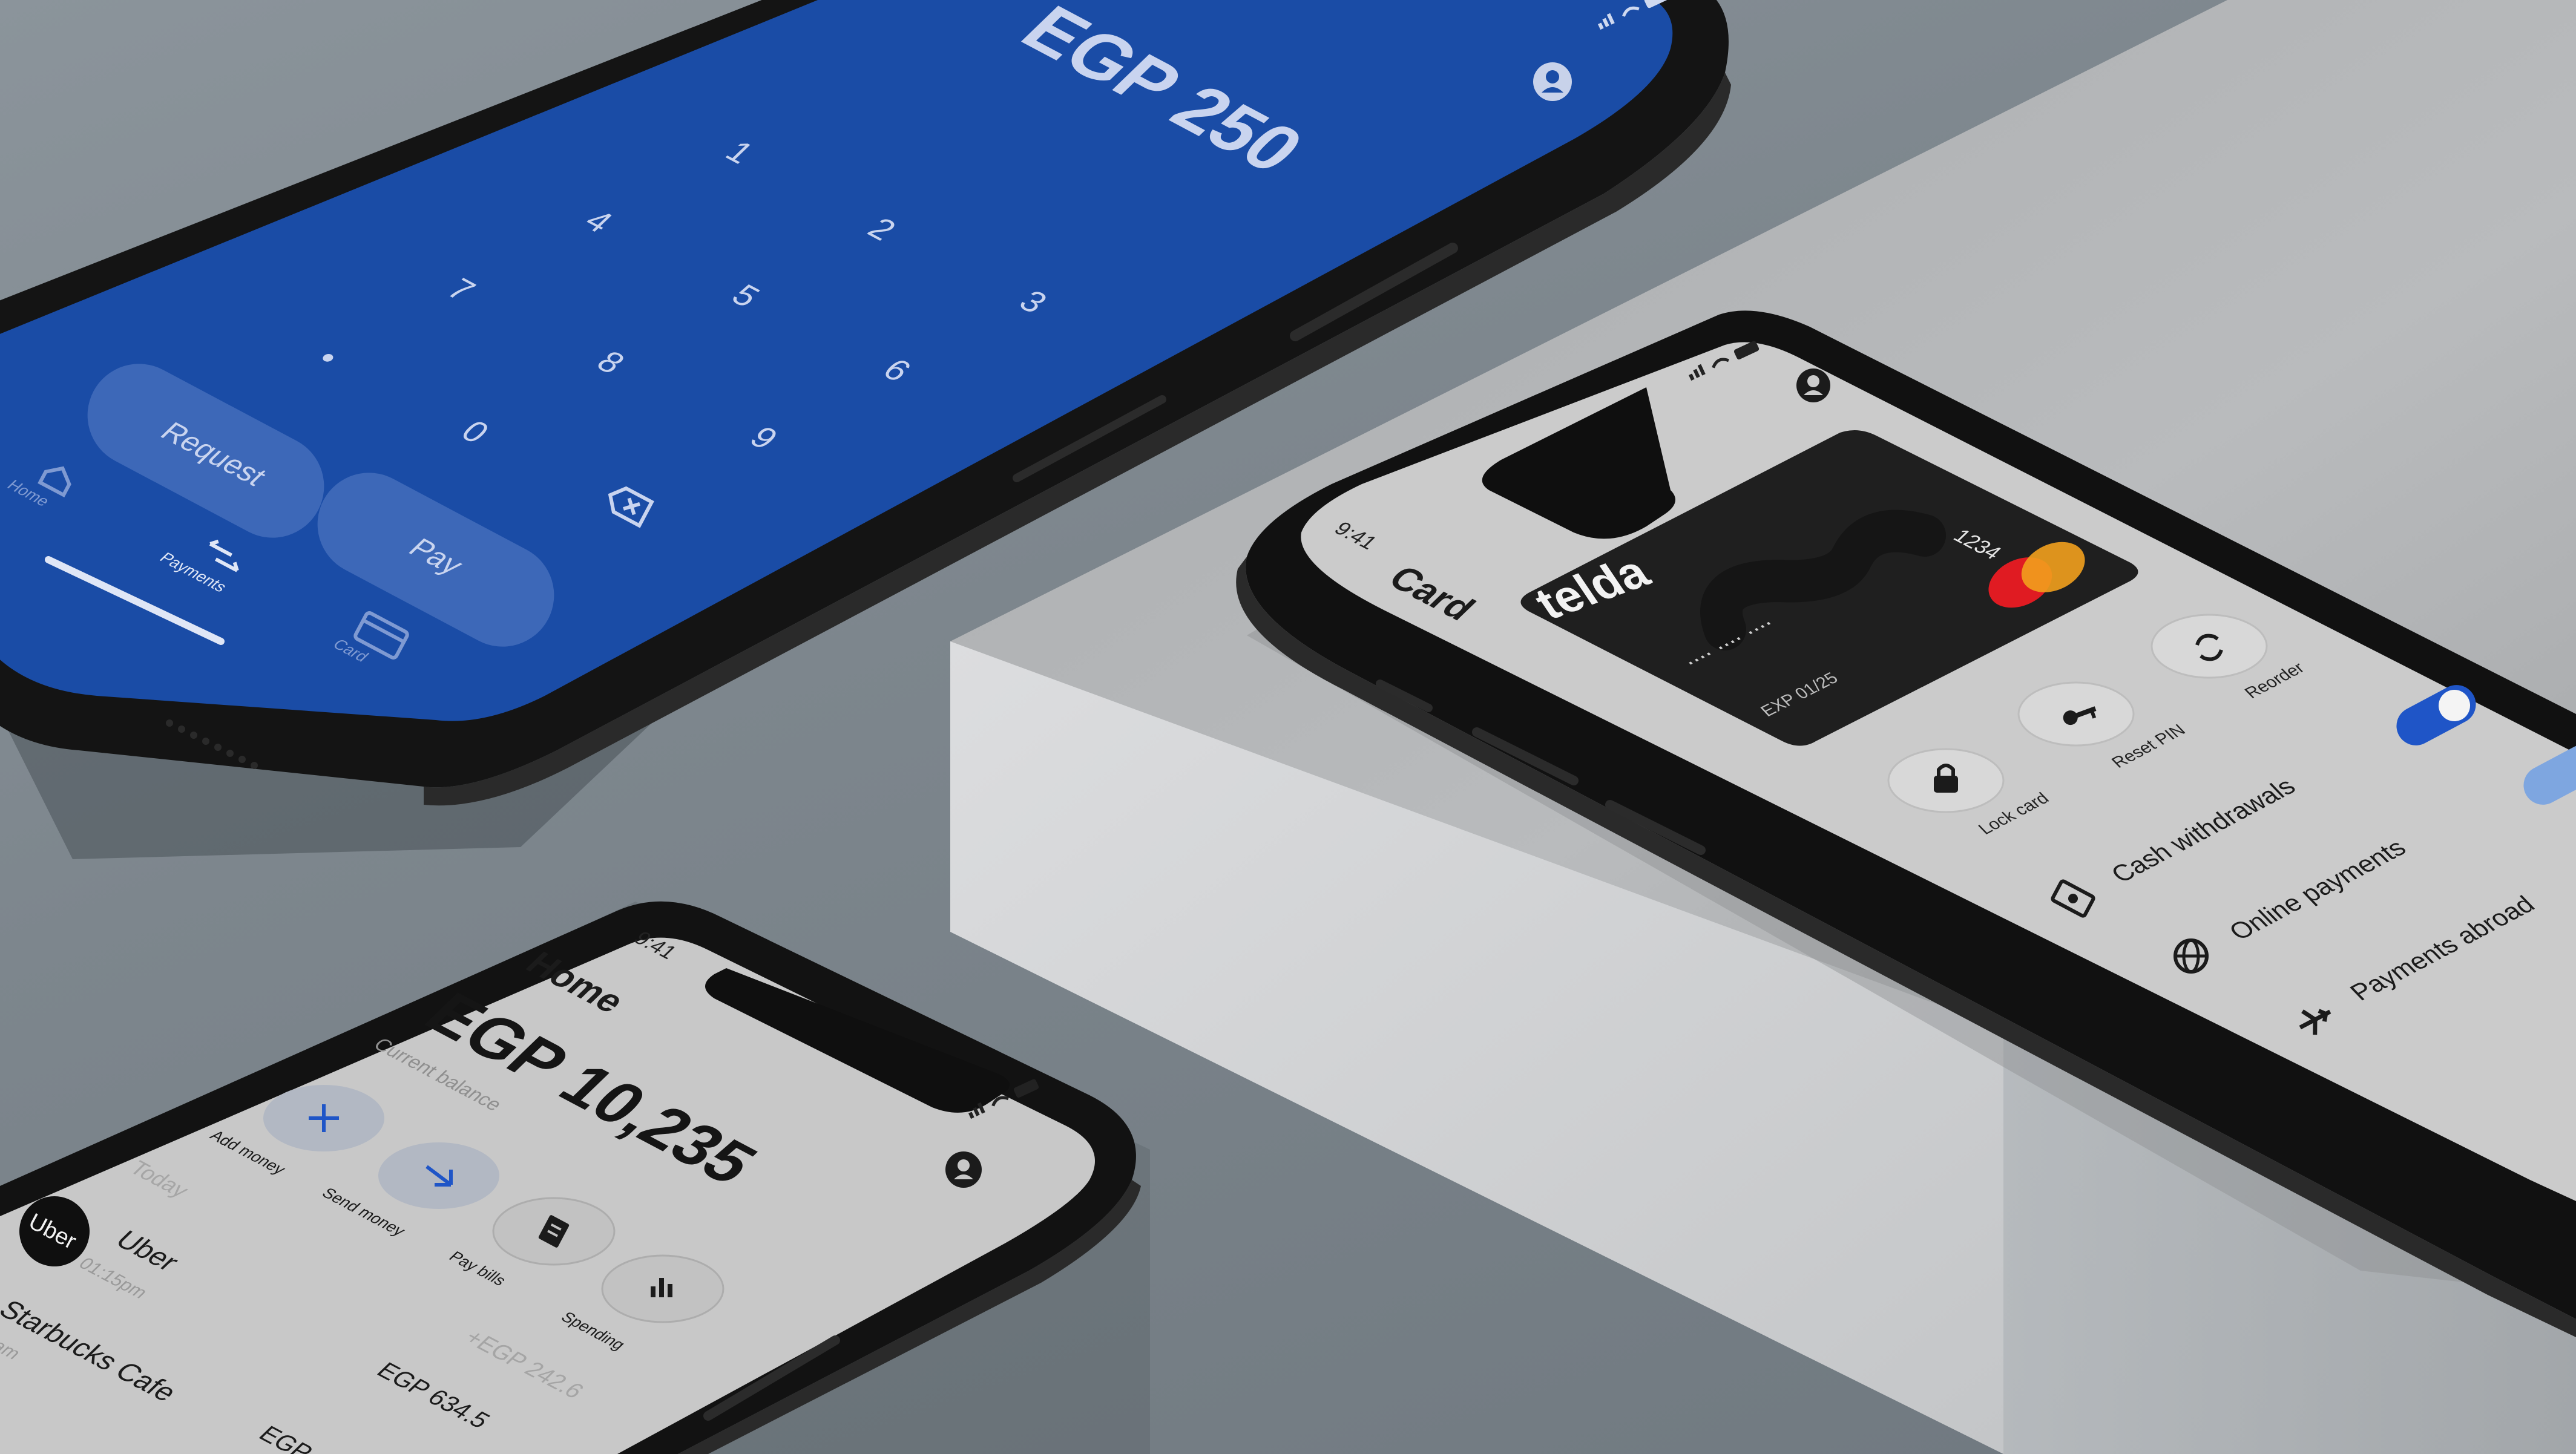 The image size is (2576, 1454). I want to click on profile-icon, so click(963, 1169).